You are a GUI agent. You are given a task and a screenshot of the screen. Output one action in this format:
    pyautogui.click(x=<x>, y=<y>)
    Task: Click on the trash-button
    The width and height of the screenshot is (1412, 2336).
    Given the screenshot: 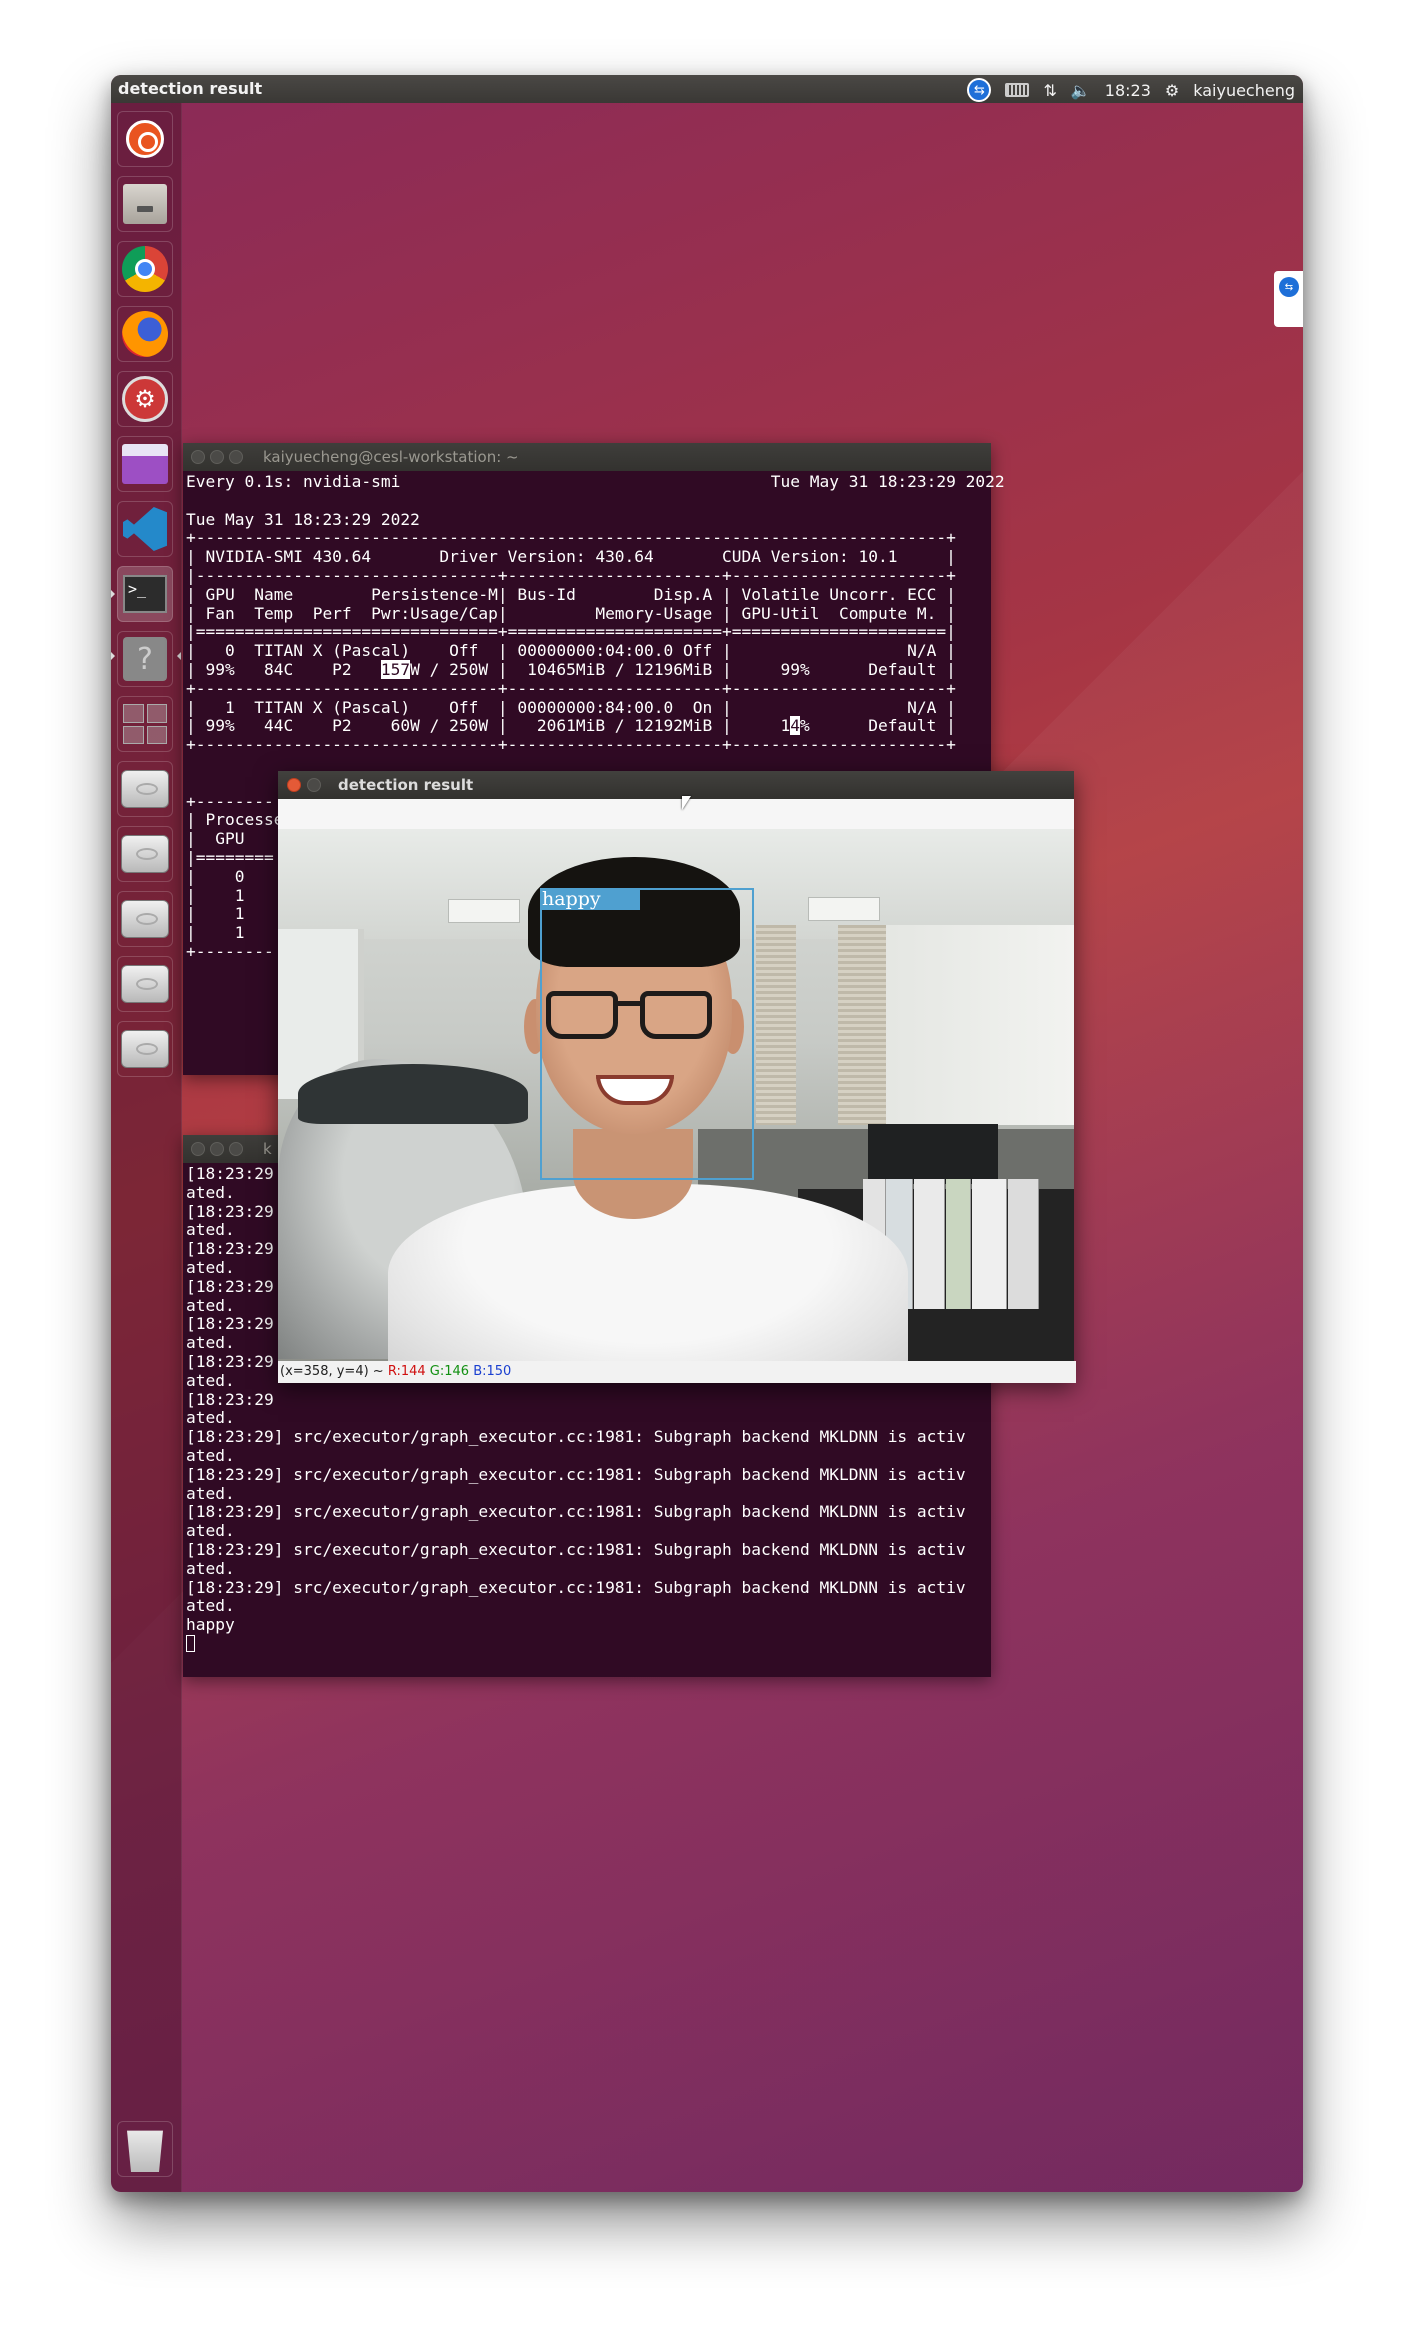 What is the action you would take?
    pyautogui.click(x=145, y=2149)
    